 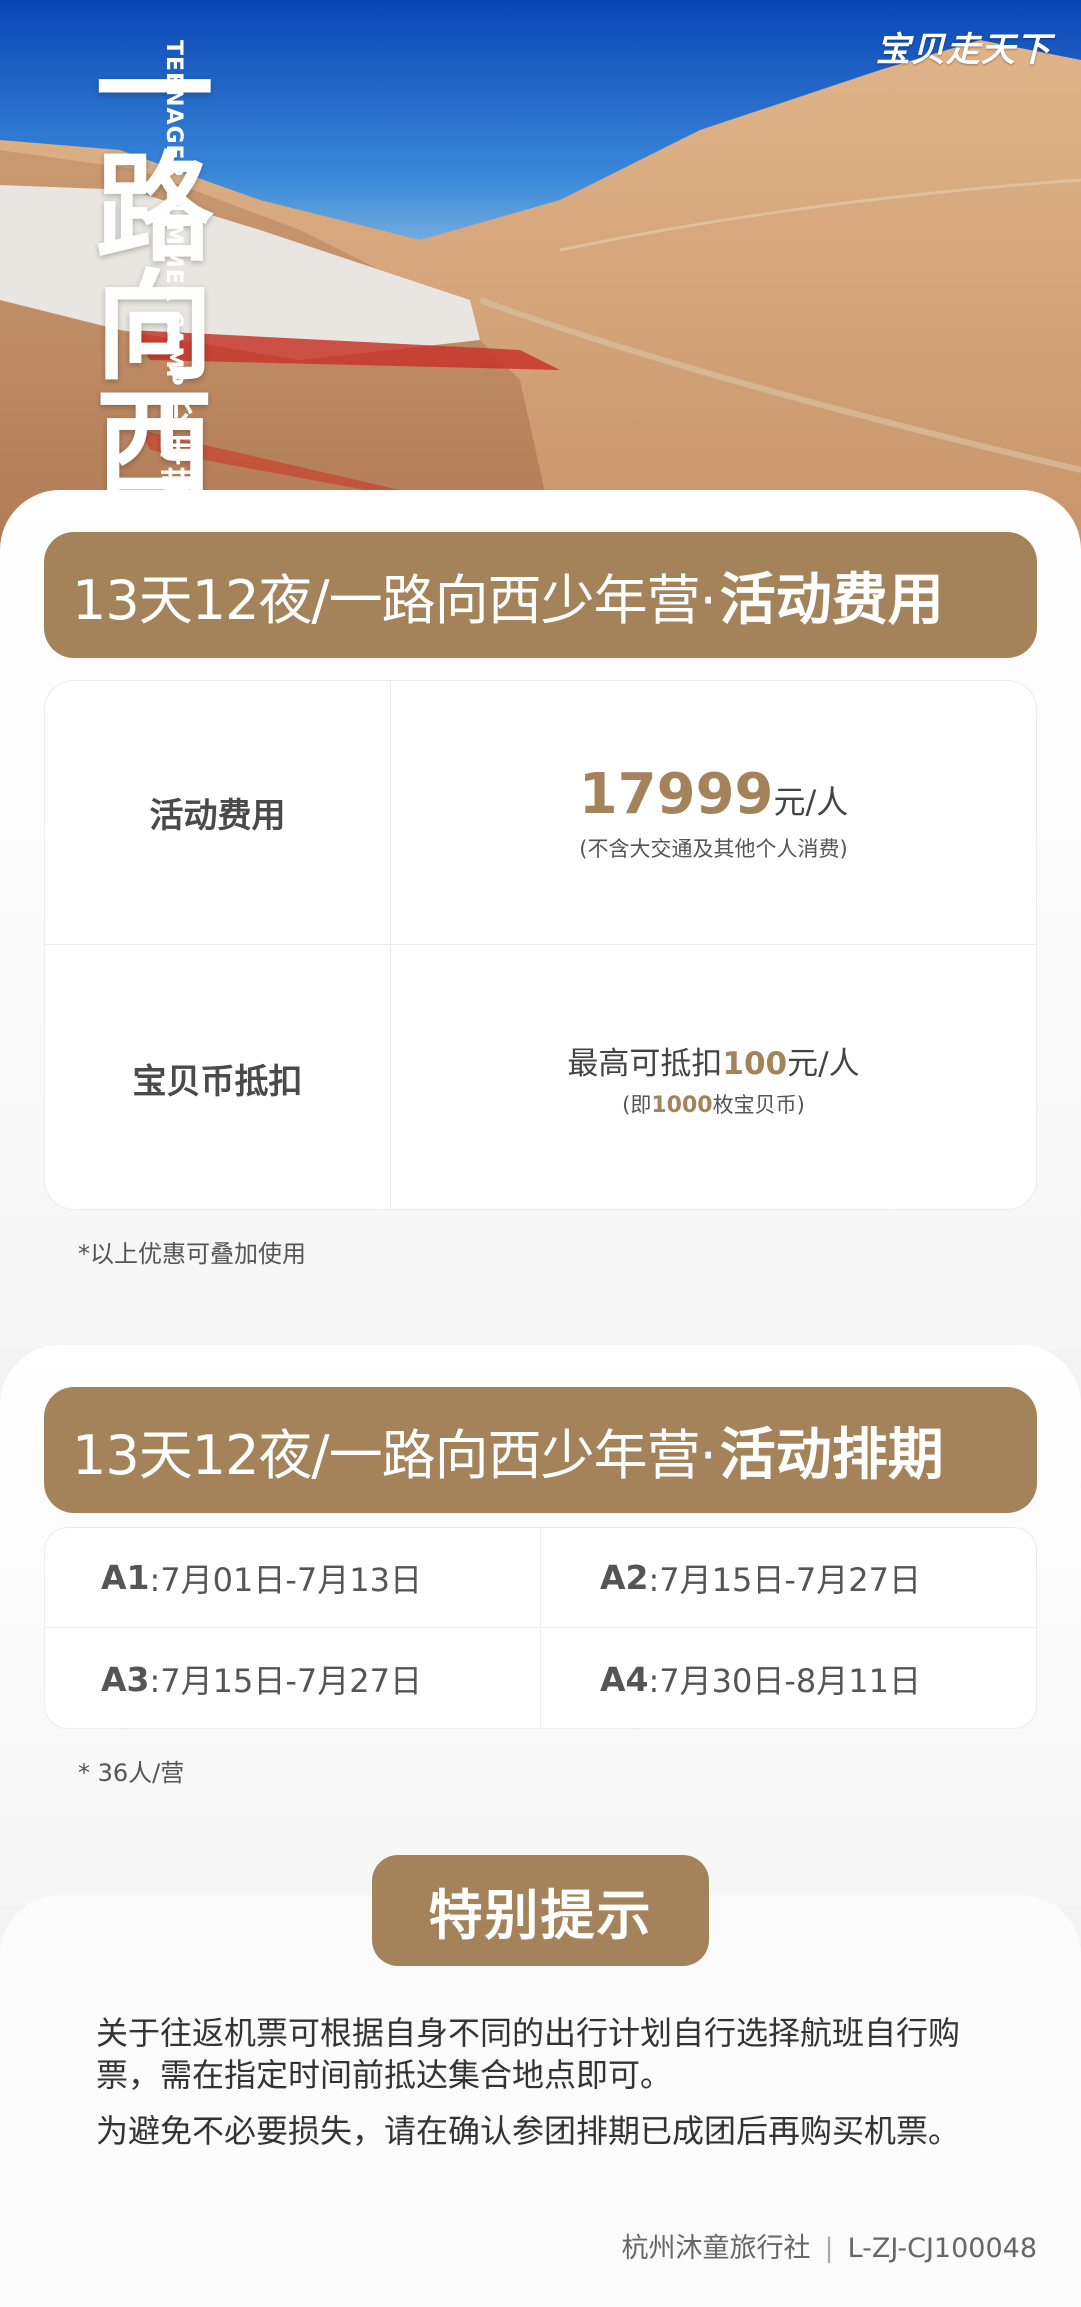 I want to click on agency-info: 杭州沐童旅行社 | L-ZJ-CJ100048, so click(x=829, y=2245).